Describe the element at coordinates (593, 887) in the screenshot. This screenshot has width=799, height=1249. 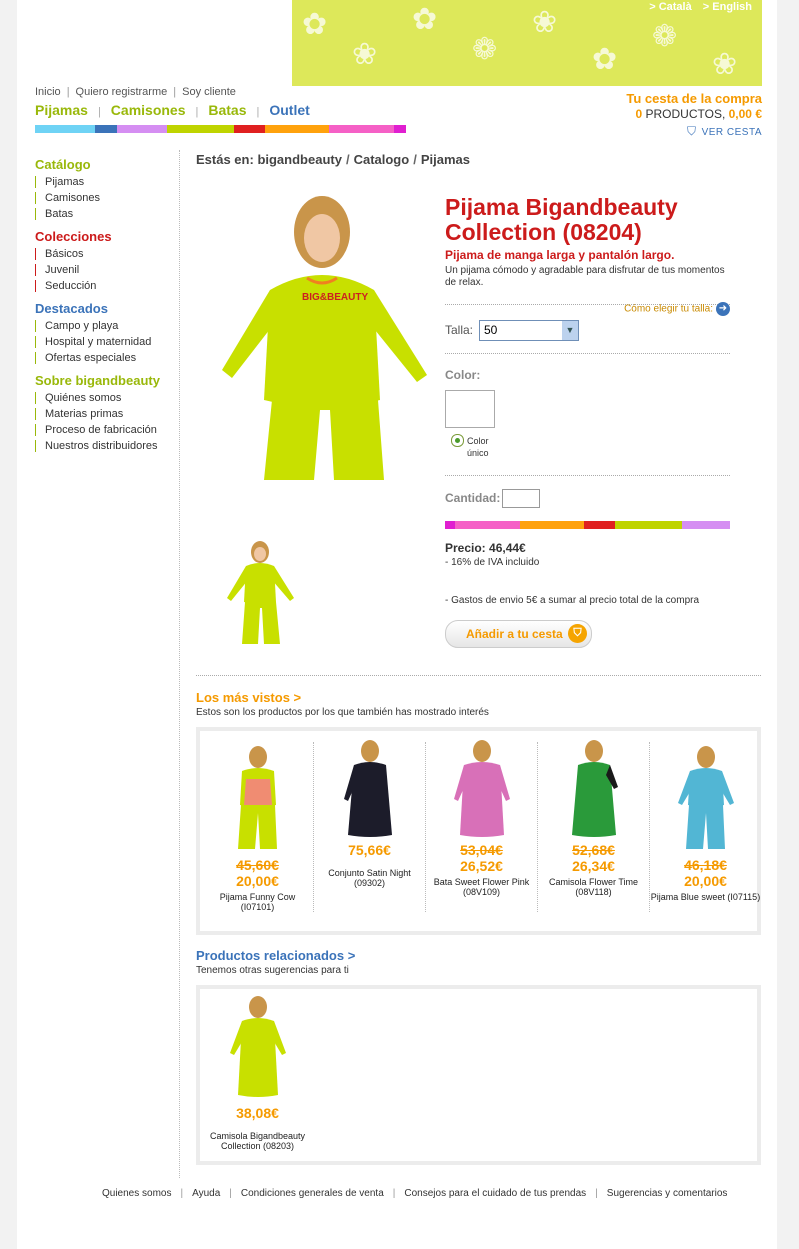
I see `product-name: Camisola Flower Time (08V118)` at that location.